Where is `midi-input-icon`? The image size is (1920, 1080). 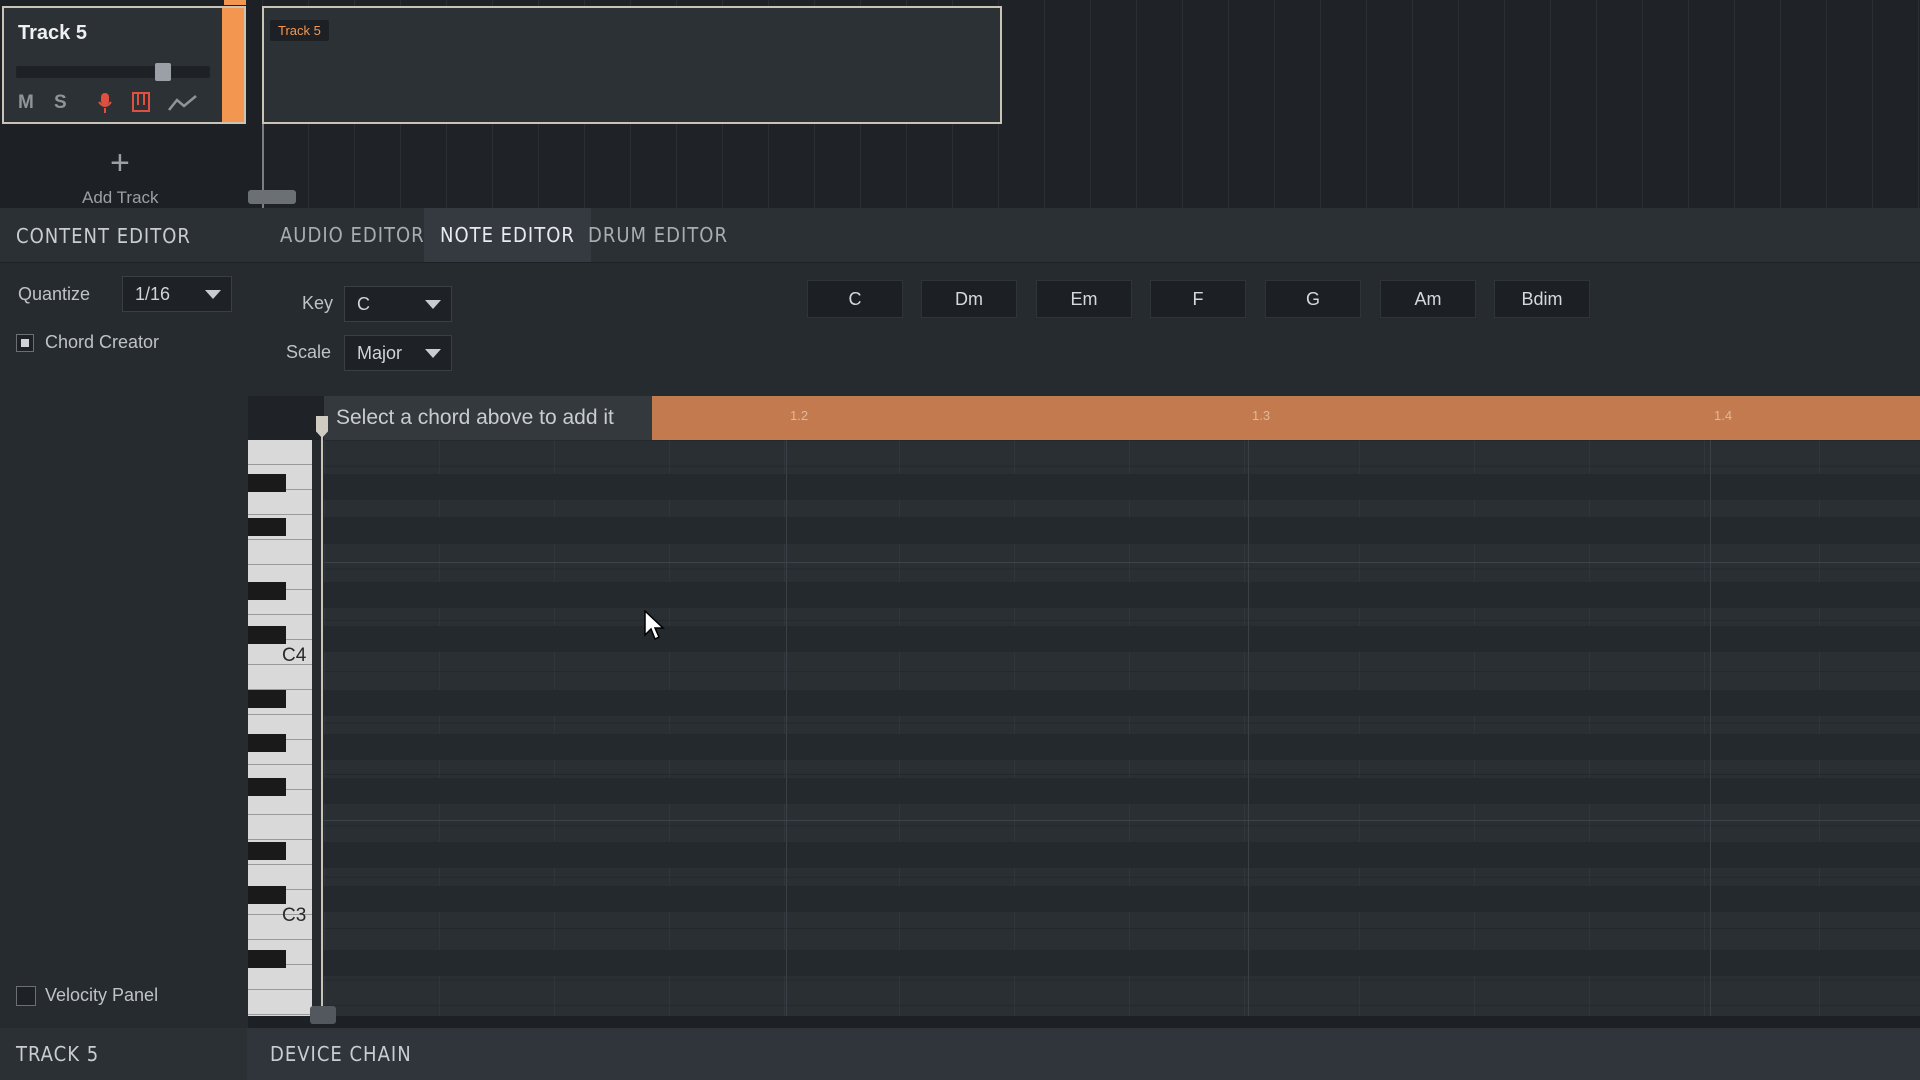
midi-input-icon is located at coordinates (141, 104).